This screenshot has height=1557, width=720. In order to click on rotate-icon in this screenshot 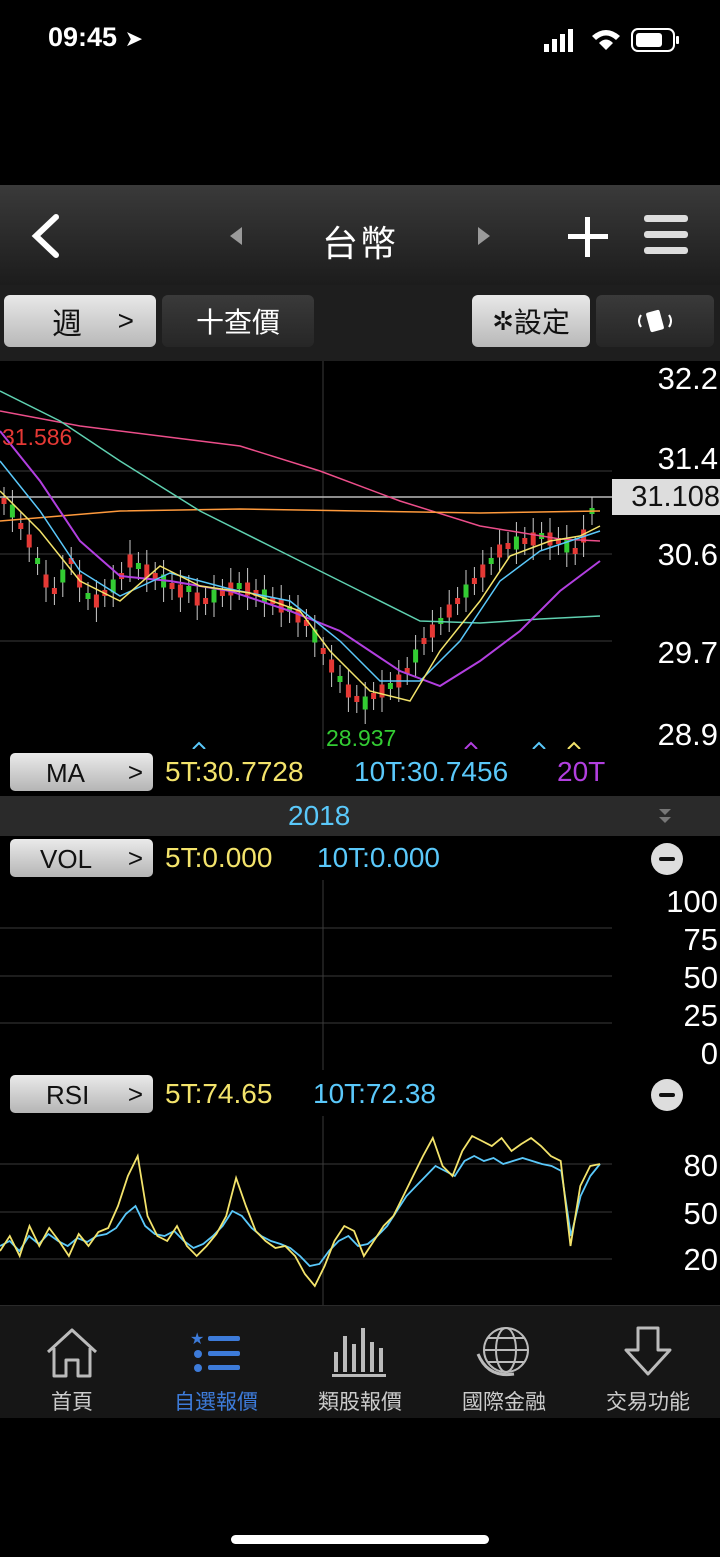, I will do `click(655, 321)`.